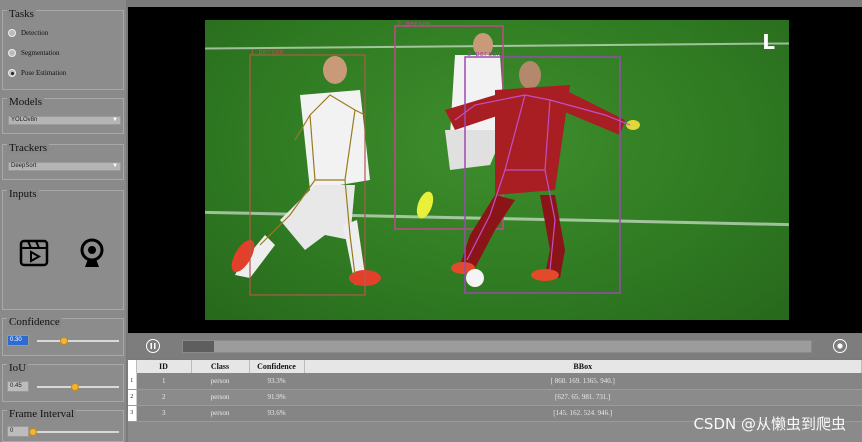  What do you see at coordinates (63, 425) in the screenshot?
I see `frame-interval-group: Frame Interval 0` at bounding box center [63, 425].